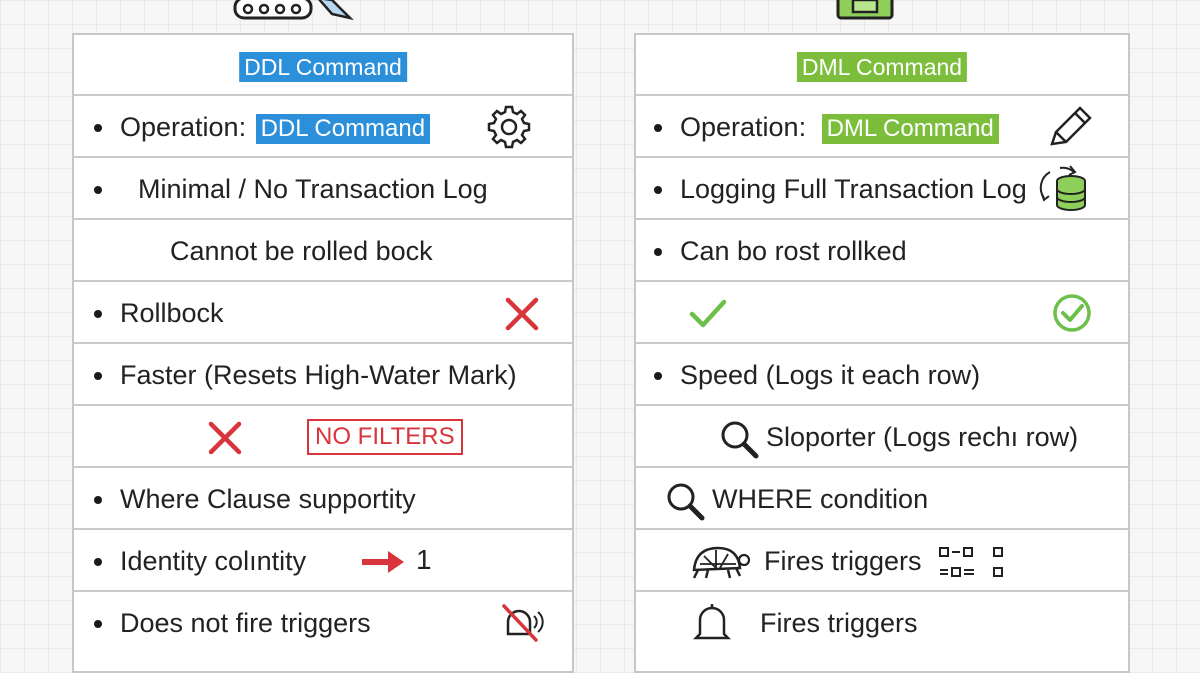 This screenshot has width=1200, height=673. I want to click on dml-logging-text: Logging Full Transaction Log, so click(853, 189).